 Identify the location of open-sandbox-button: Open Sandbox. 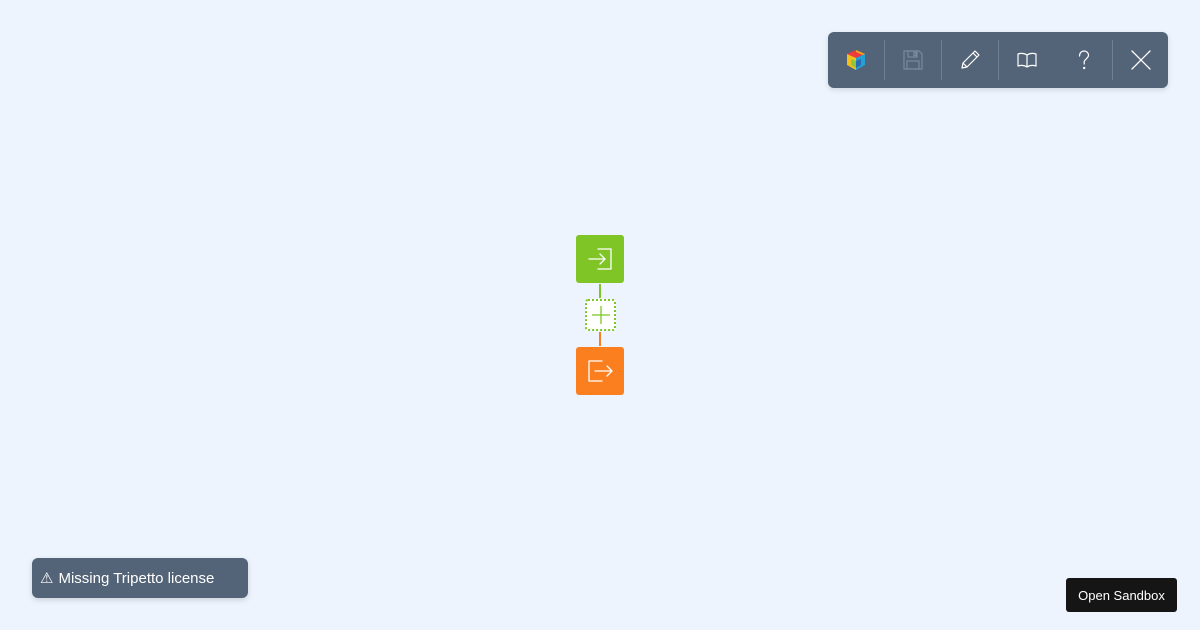
(1121, 595).